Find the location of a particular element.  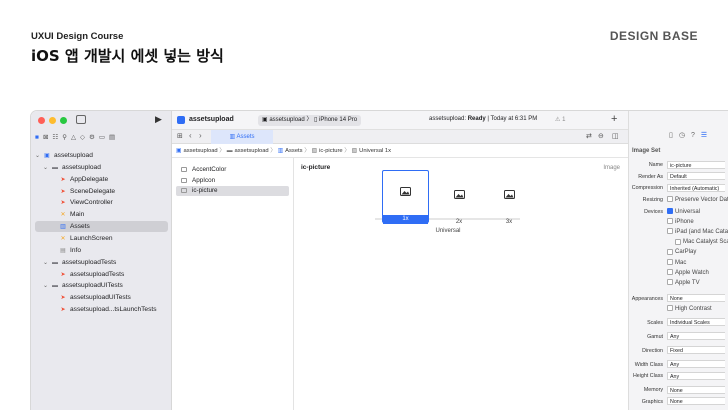

back-icon: ‹ is located at coordinates (190, 135).